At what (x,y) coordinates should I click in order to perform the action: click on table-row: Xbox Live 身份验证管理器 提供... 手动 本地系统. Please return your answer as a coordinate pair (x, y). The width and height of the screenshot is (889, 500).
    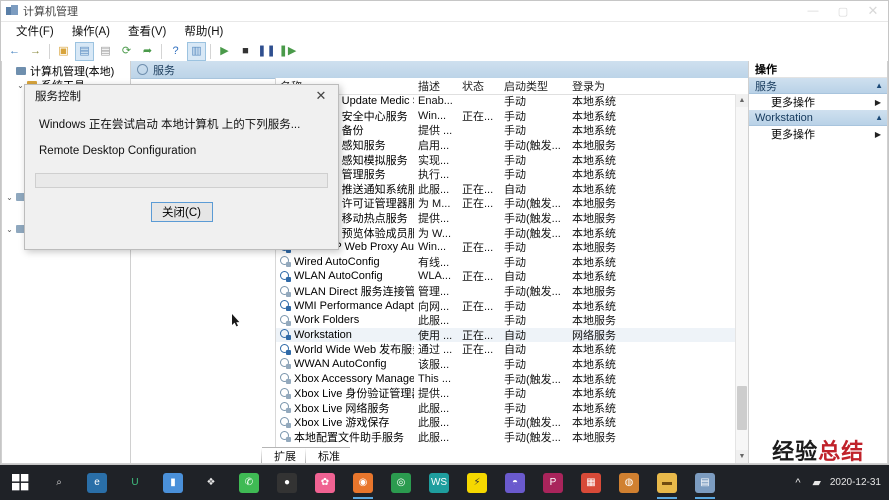
    Looking at the image, I should click on (505, 393).